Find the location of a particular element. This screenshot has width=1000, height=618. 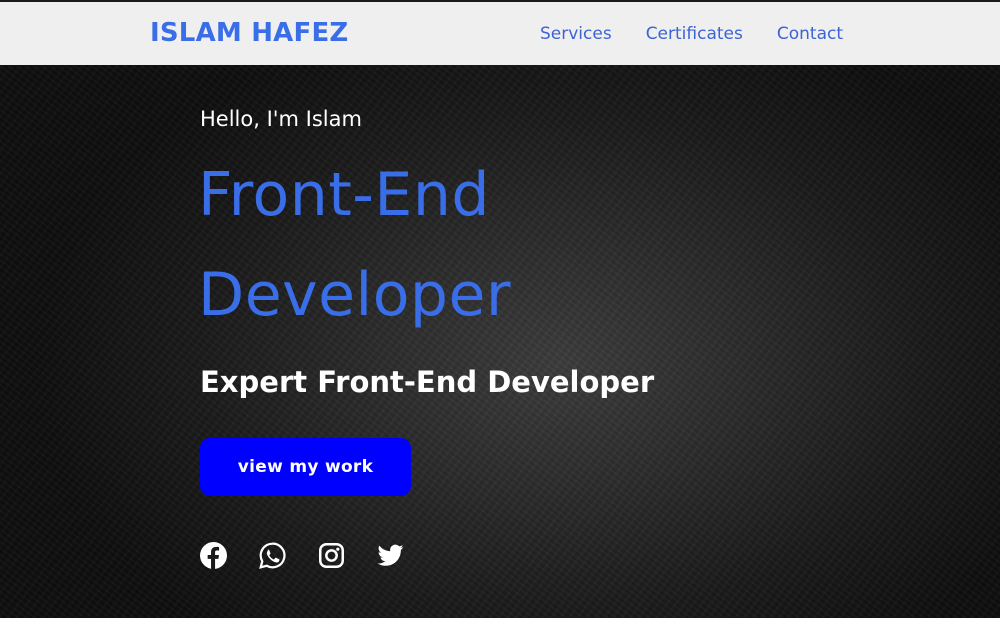

main-nav: Services Certificates Contact is located at coordinates (691, 34).